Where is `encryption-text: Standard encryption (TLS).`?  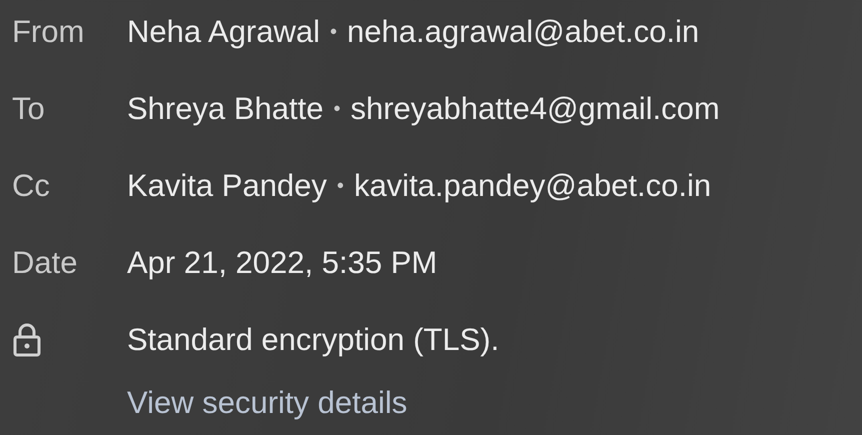 encryption-text: Standard encryption (TLS). is located at coordinates (313, 340).